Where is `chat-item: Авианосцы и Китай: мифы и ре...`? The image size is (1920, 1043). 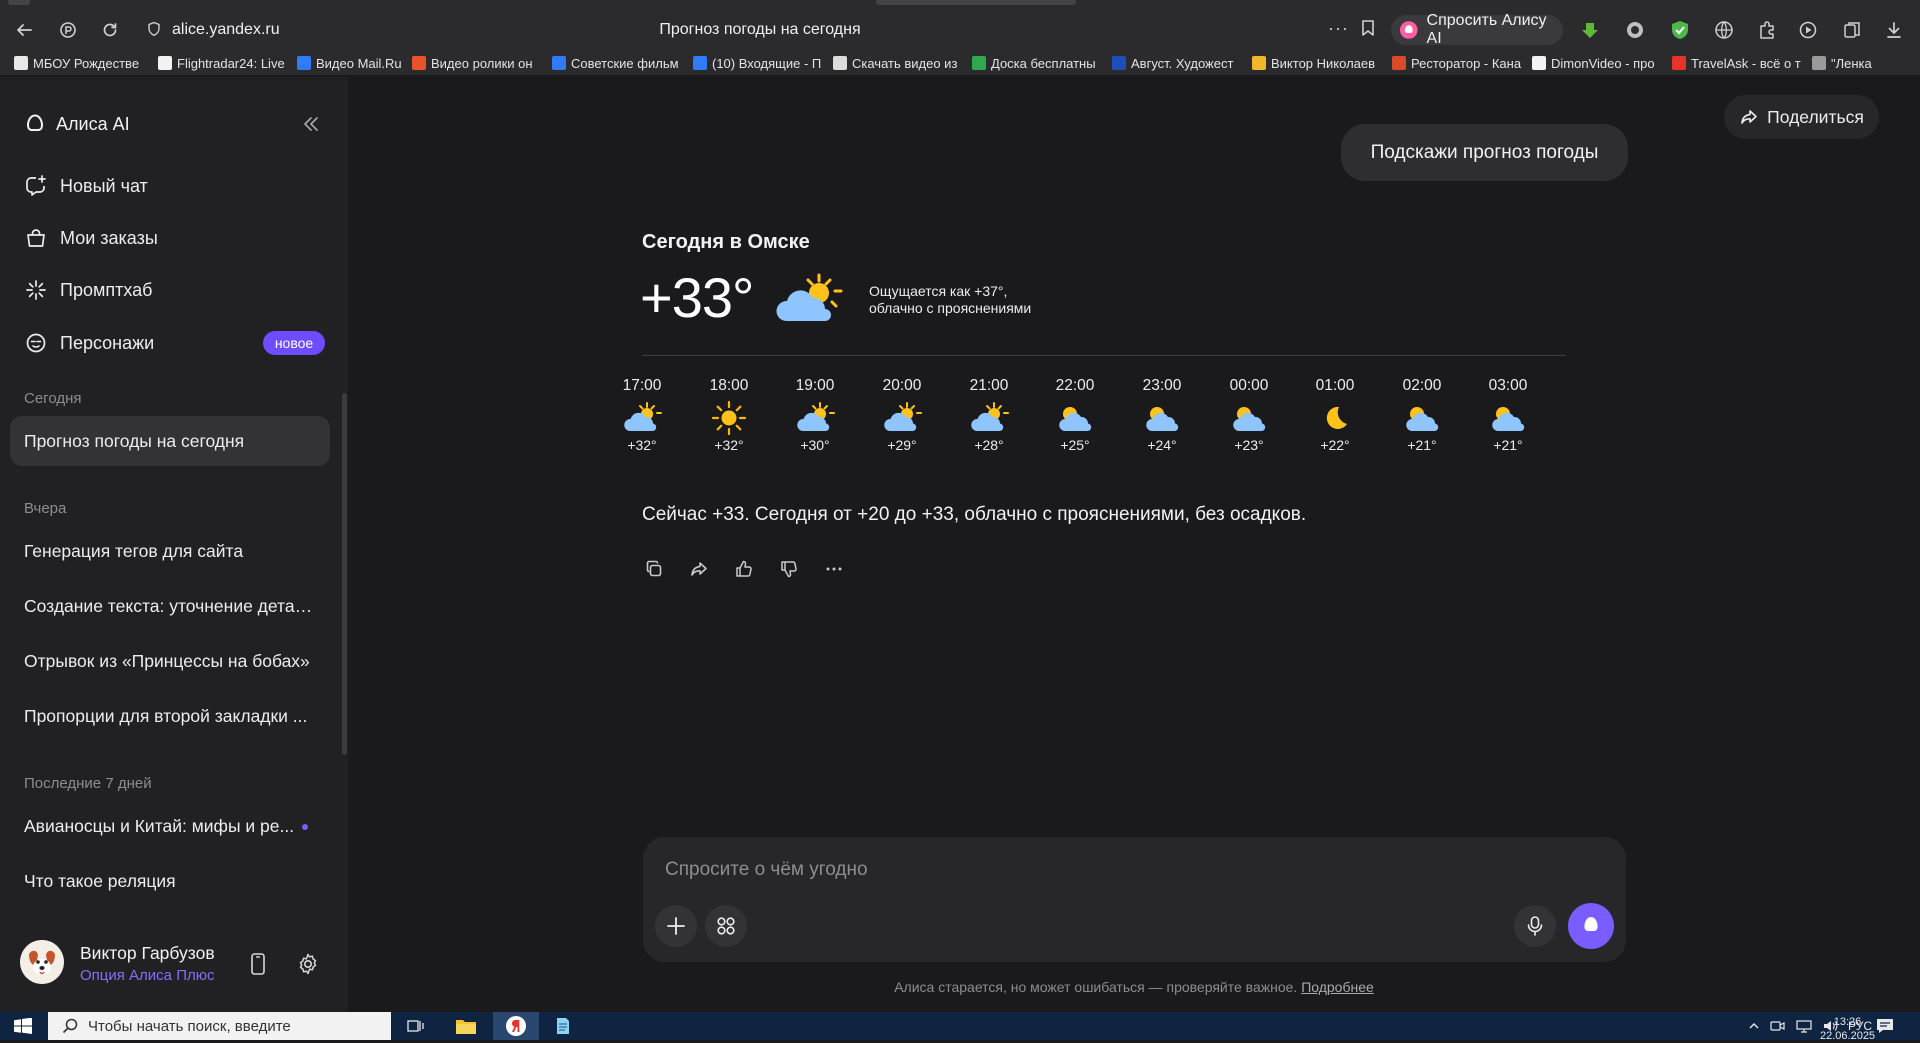 chat-item: Авианосцы и Китай: мифы и ре... is located at coordinates (161, 826).